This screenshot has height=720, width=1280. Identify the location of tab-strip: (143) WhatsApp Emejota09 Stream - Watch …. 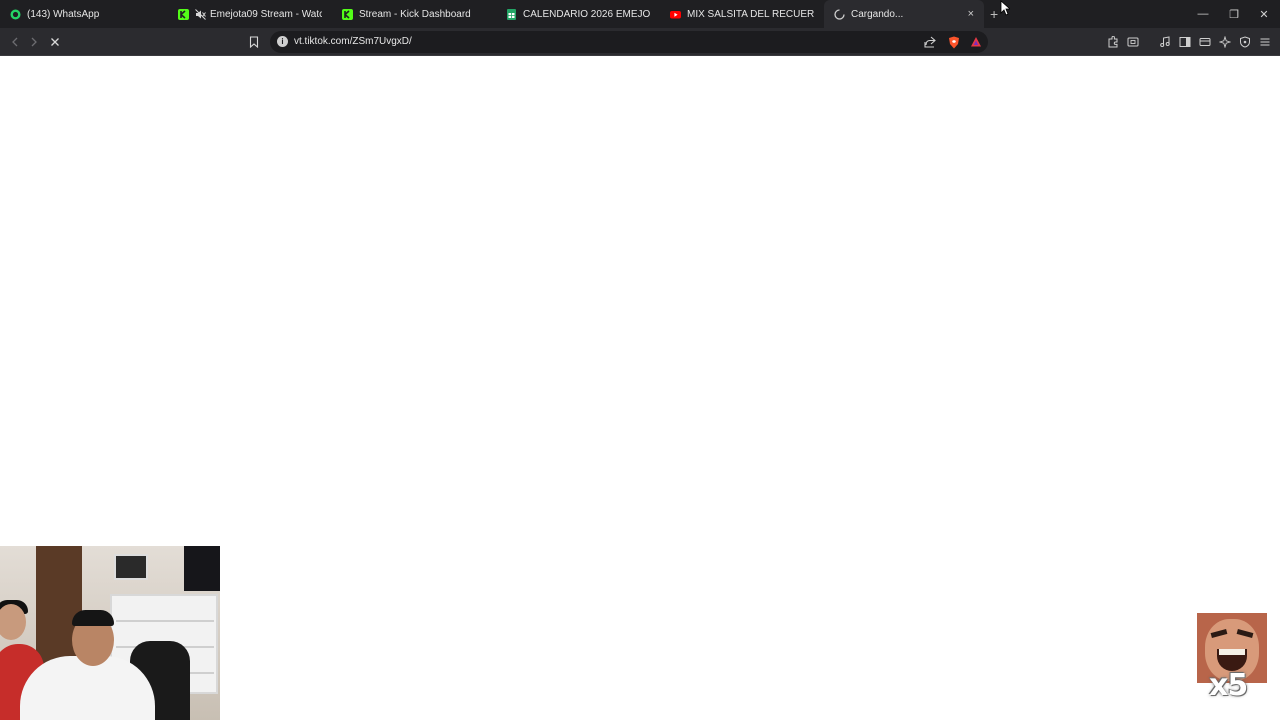
(640, 14).